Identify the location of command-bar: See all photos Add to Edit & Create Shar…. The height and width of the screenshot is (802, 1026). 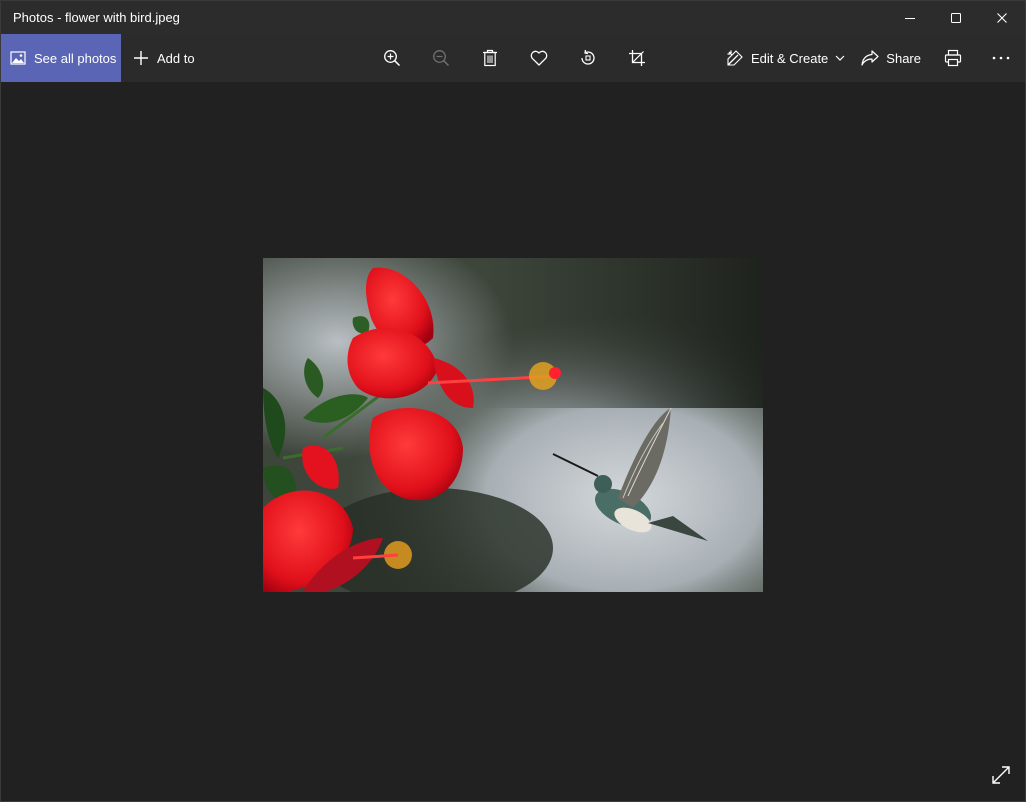
(513, 58).